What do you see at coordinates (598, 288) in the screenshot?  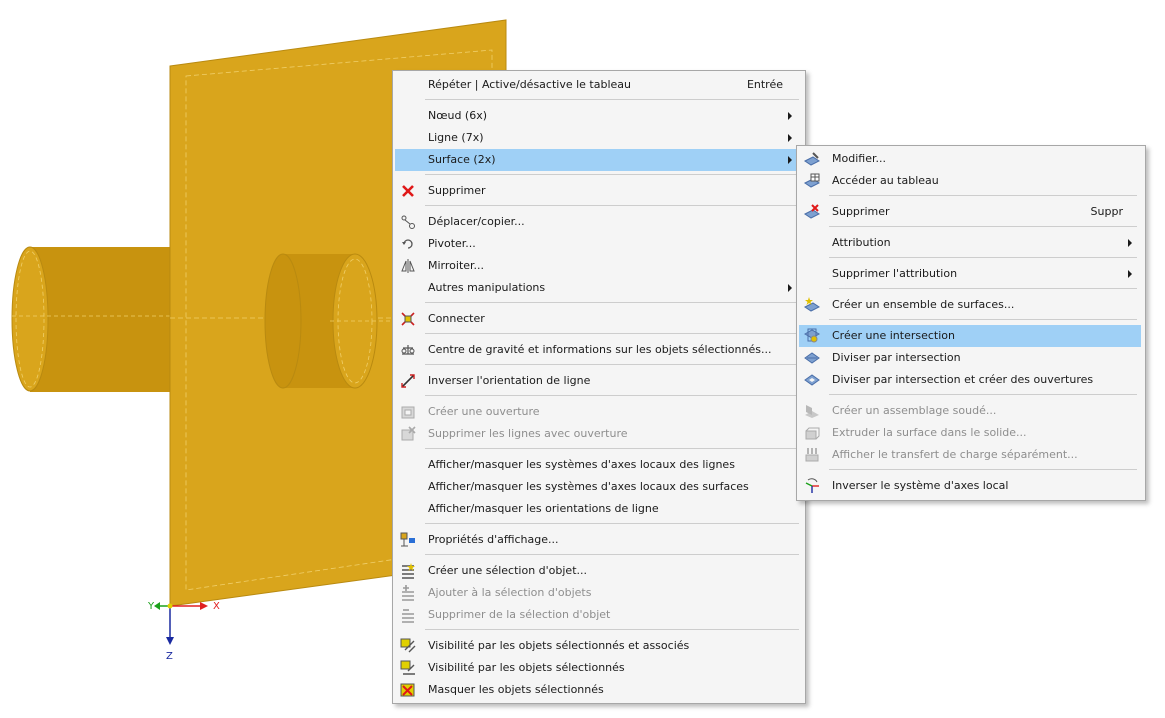 I see `menu-item-other-manipulations: Autres manipulations` at bounding box center [598, 288].